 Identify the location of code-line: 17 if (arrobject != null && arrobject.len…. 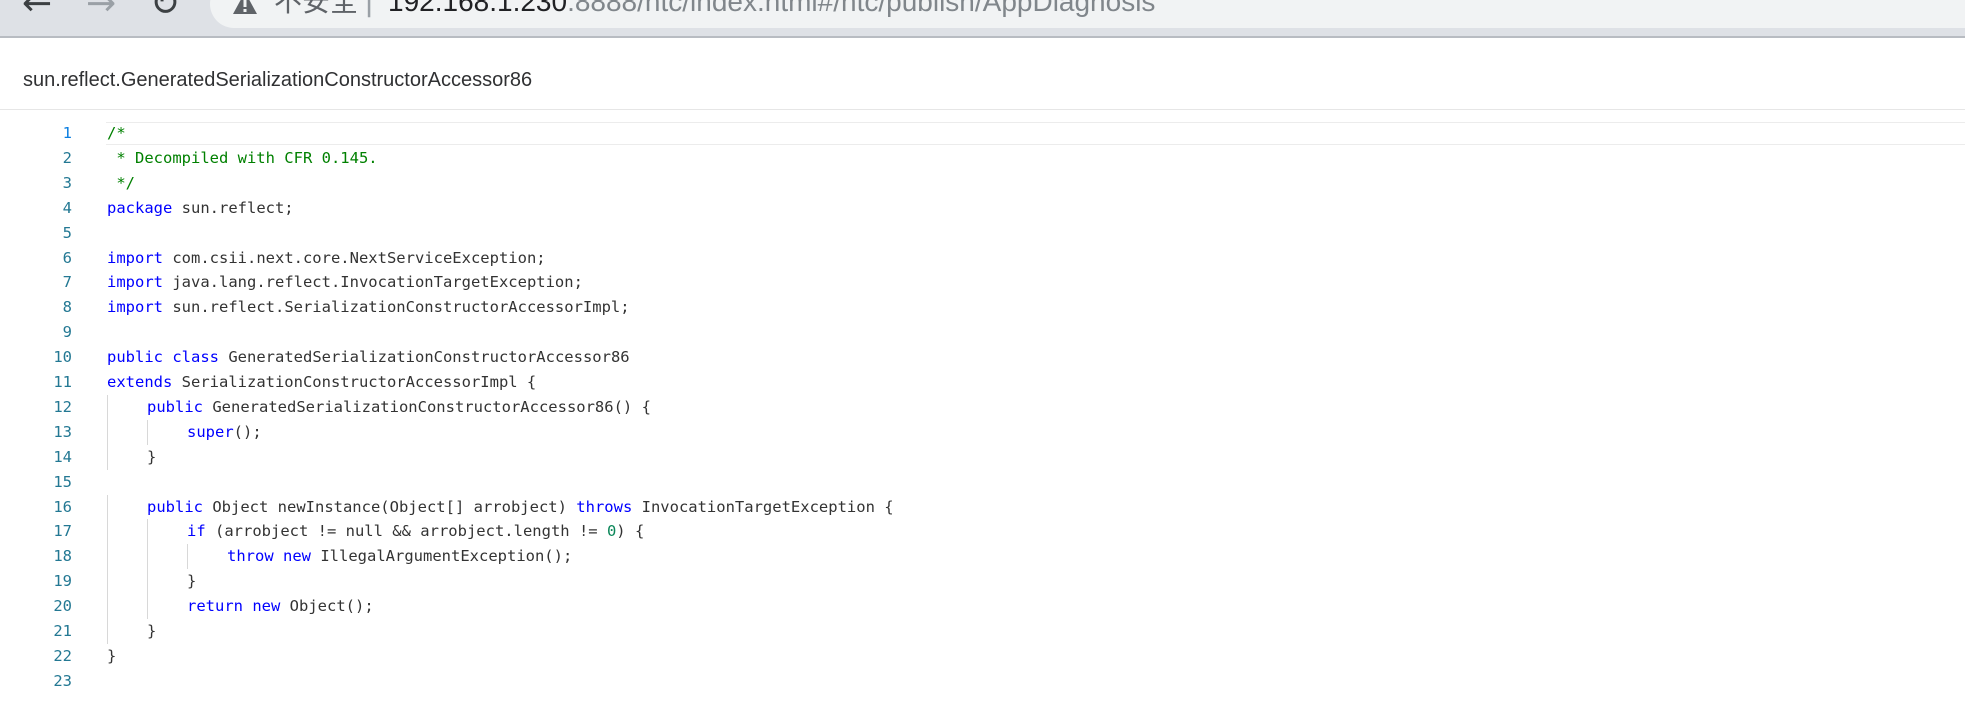
(982, 532).